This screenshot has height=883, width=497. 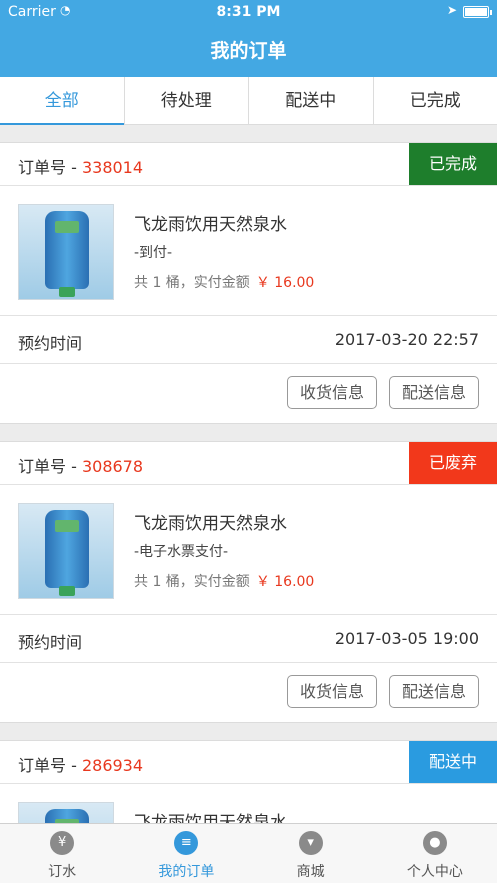 I want to click on status-badge: 已完成, so click(x=453, y=164).